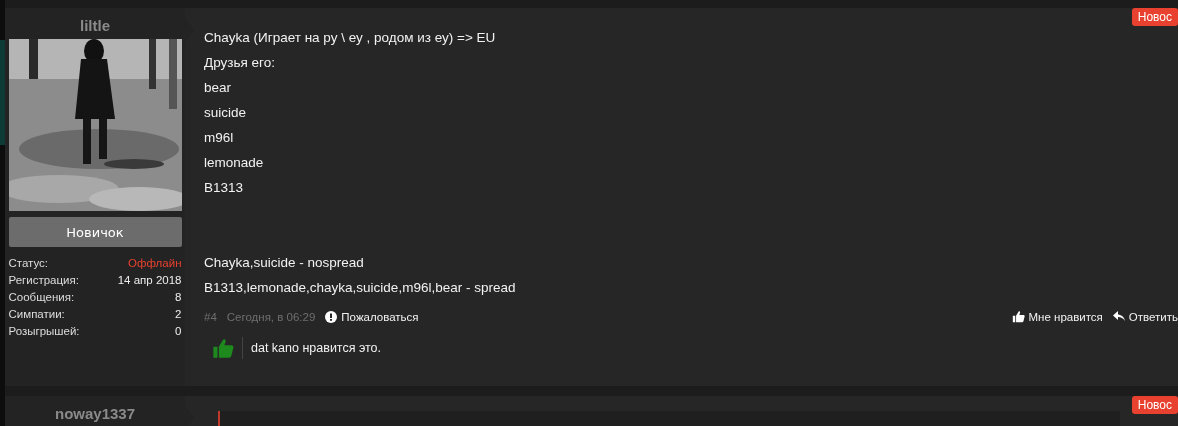 The height and width of the screenshot is (426, 1178). What do you see at coordinates (178, 297) in the screenshot?
I see `stat-value: 8` at bounding box center [178, 297].